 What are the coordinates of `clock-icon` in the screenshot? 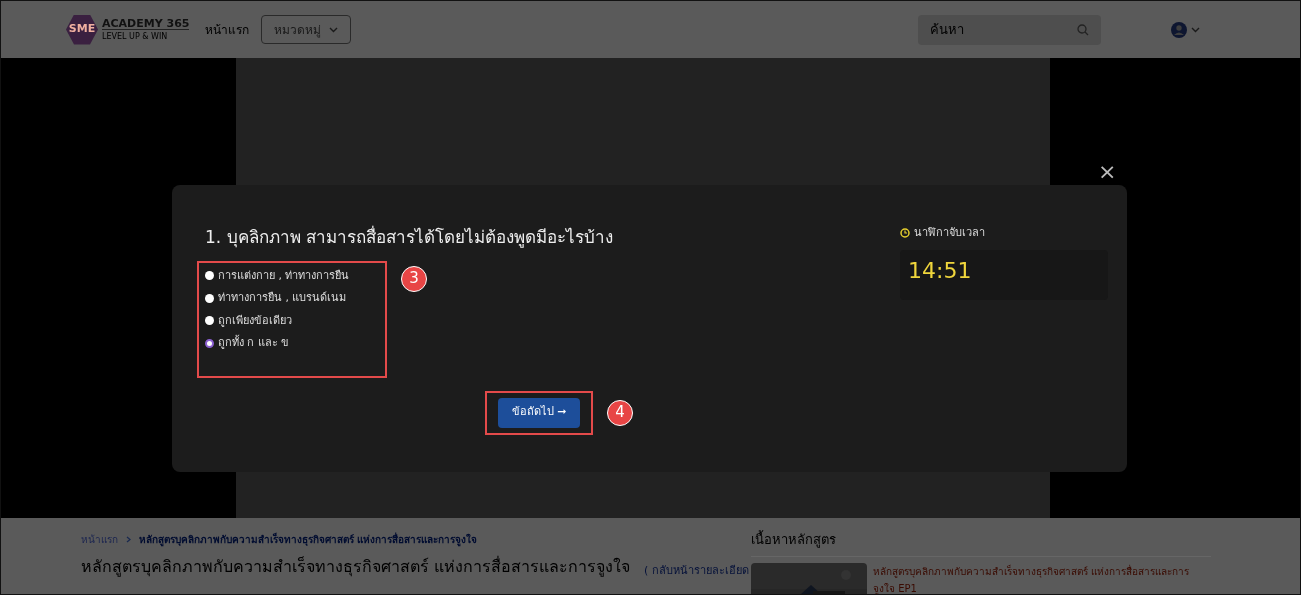 It's located at (905, 233).